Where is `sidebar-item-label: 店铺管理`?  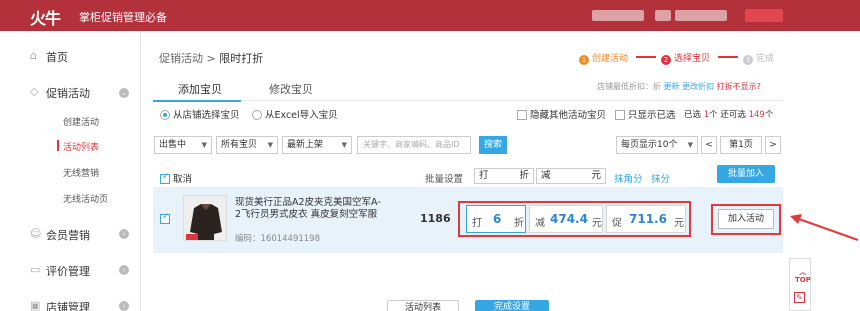
sidebar-item-label: 店铺管理 is located at coordinates (68, 306).